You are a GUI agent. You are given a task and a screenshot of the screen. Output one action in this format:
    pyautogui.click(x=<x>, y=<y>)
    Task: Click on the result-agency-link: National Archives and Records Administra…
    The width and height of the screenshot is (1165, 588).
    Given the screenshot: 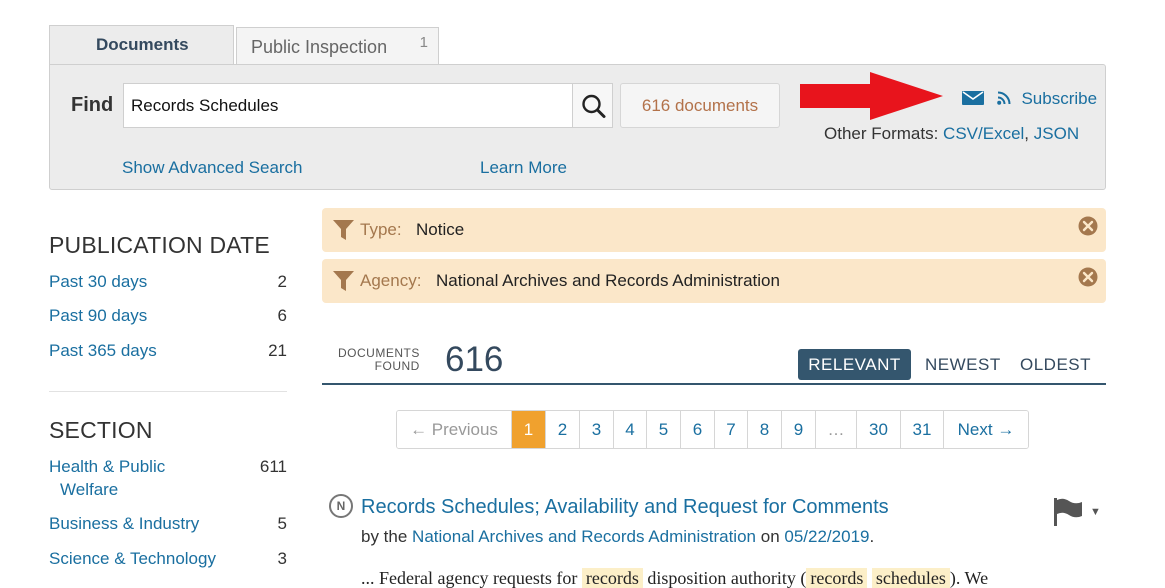 What is the action you would take?
    pyautogui.click(x=584, y=536)
    